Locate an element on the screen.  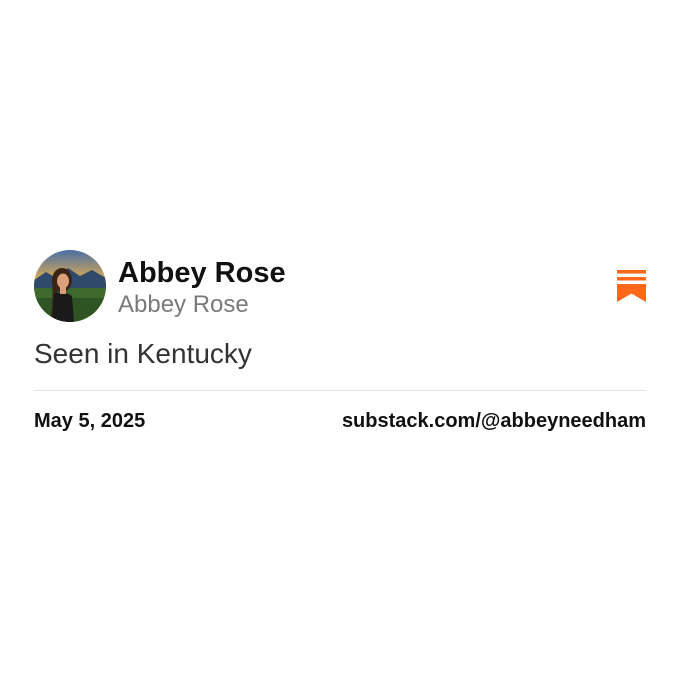
avatar-photo is located at coordinates (70, 286).